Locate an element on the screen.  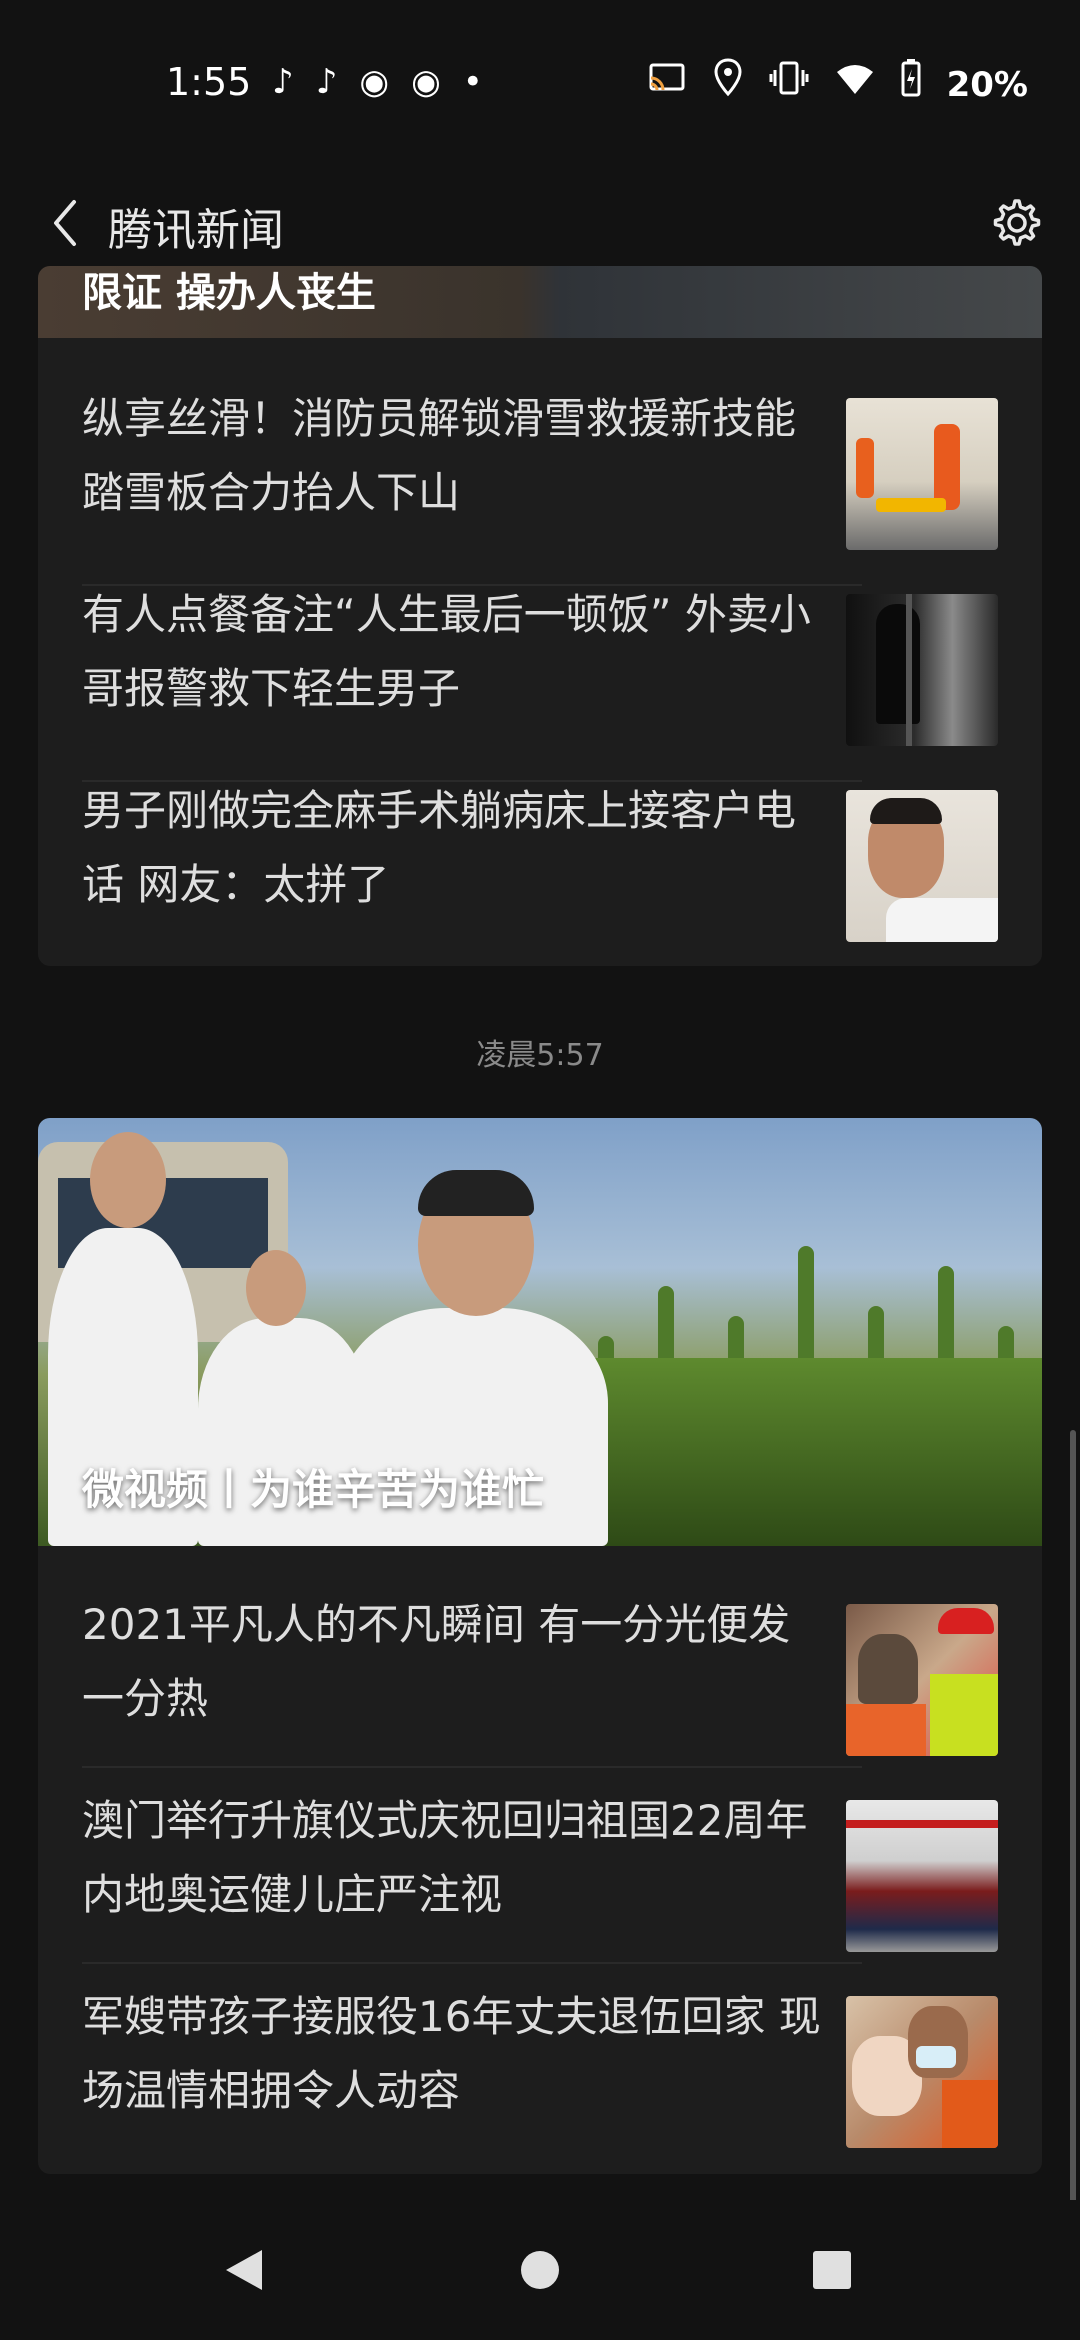
gear-icon is located at coordinates (1017, 222).